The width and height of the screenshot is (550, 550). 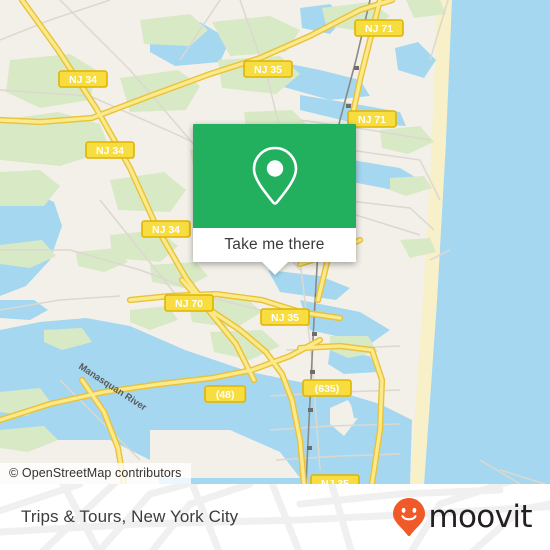 I want to click on map-pin-icon, so click(x=274, y=175).